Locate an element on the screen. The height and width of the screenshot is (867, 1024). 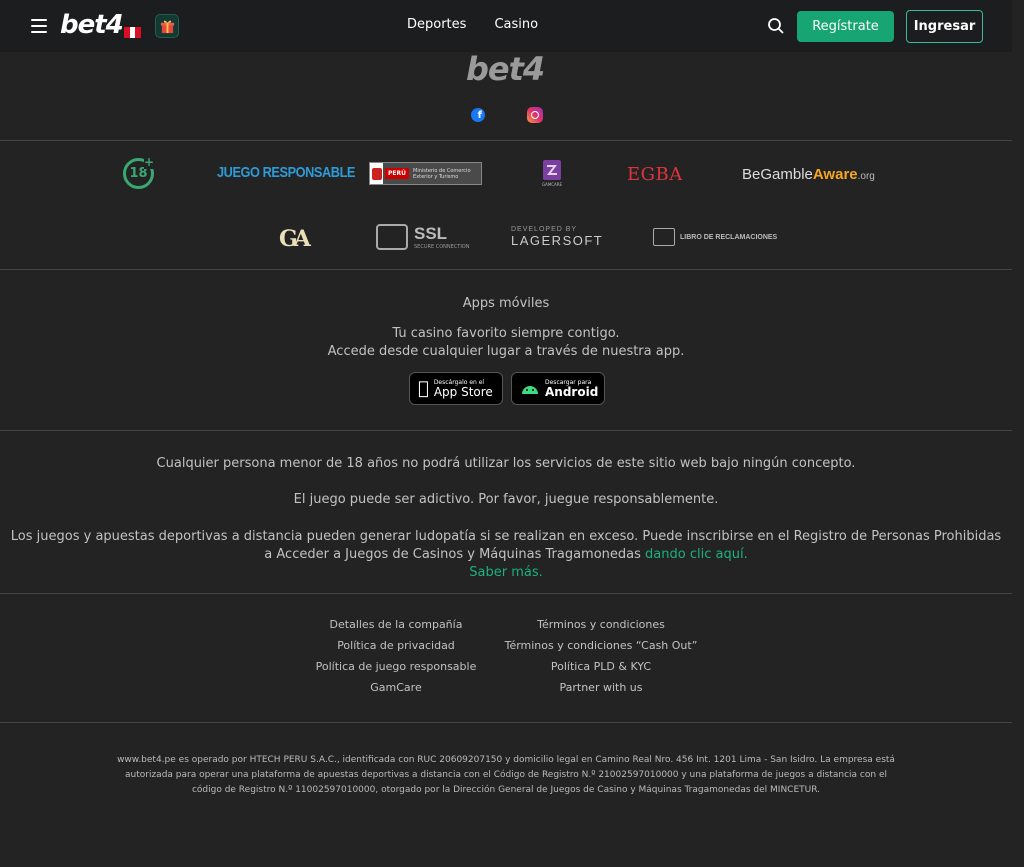
nav-casino: Casino is located at coordinates (516, 24).